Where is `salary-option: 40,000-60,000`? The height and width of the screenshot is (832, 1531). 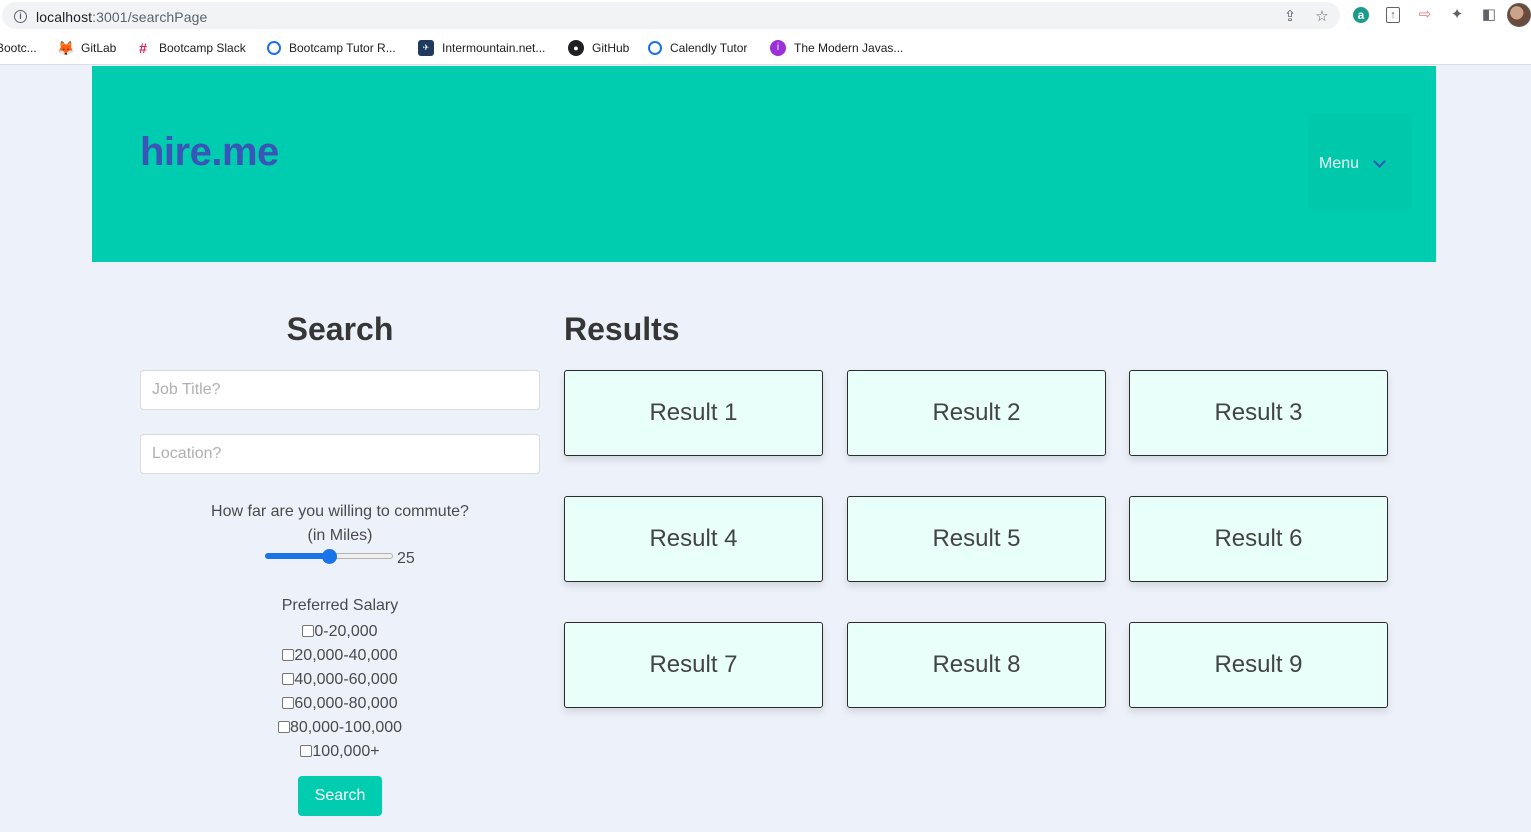
salary-option: 40,000-60,000 is located at coordinates (340, 680).